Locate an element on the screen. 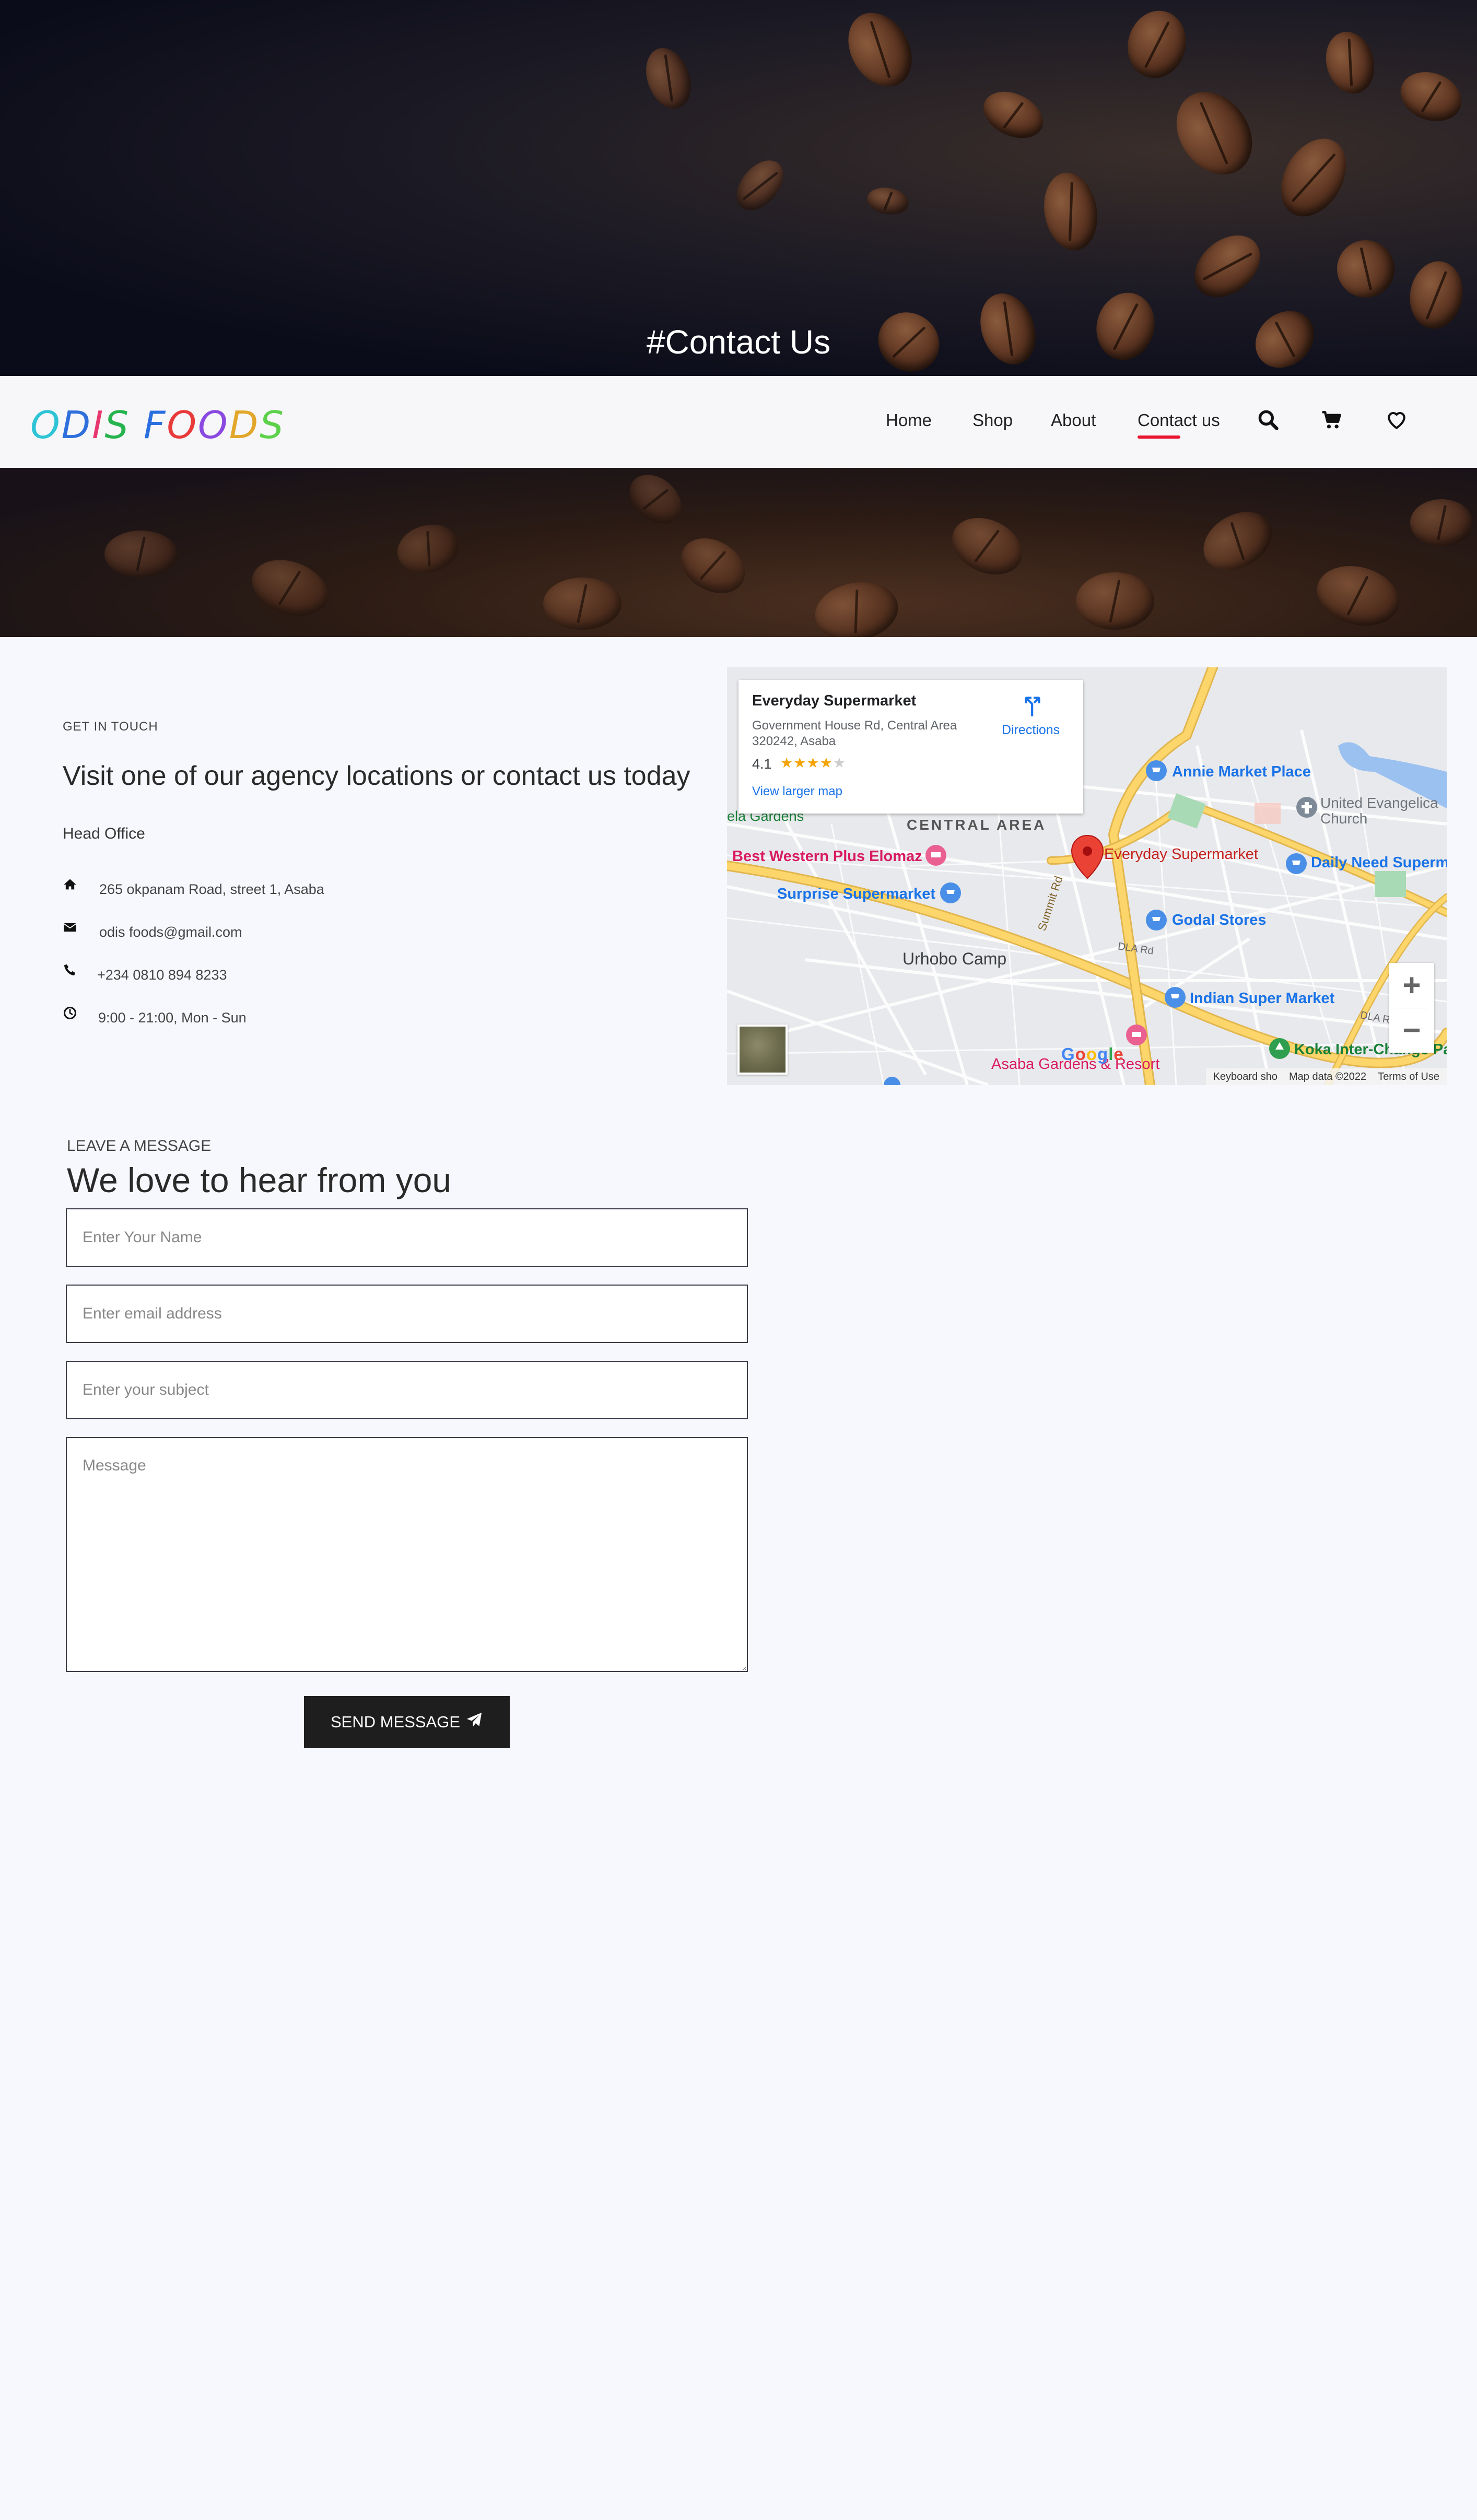  send-message-button: SEND MESSAGE is located at coordinates (407, 1722).